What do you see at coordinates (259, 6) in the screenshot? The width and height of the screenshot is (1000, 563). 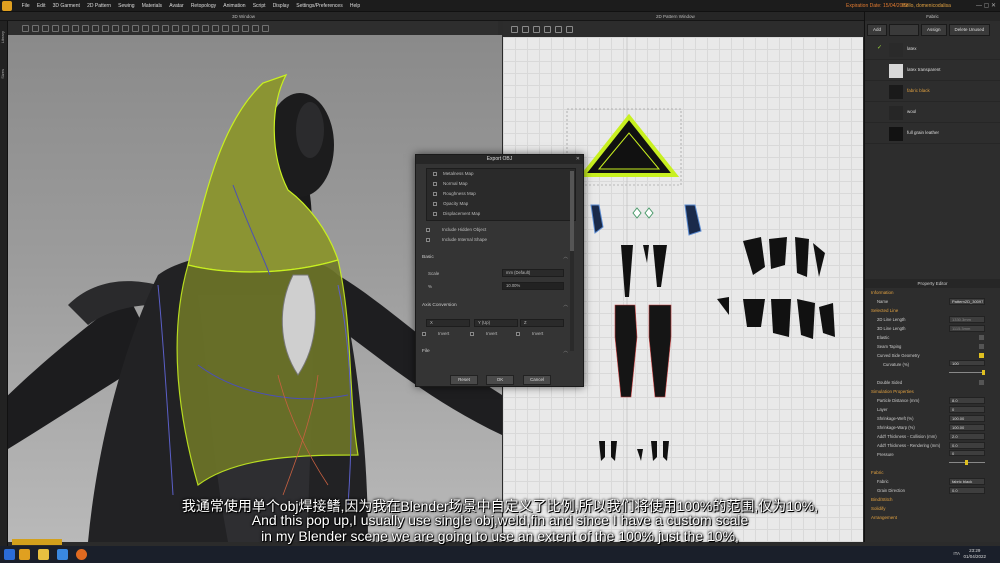 I see `menu-script: Script` at bounding box center [259, 6].